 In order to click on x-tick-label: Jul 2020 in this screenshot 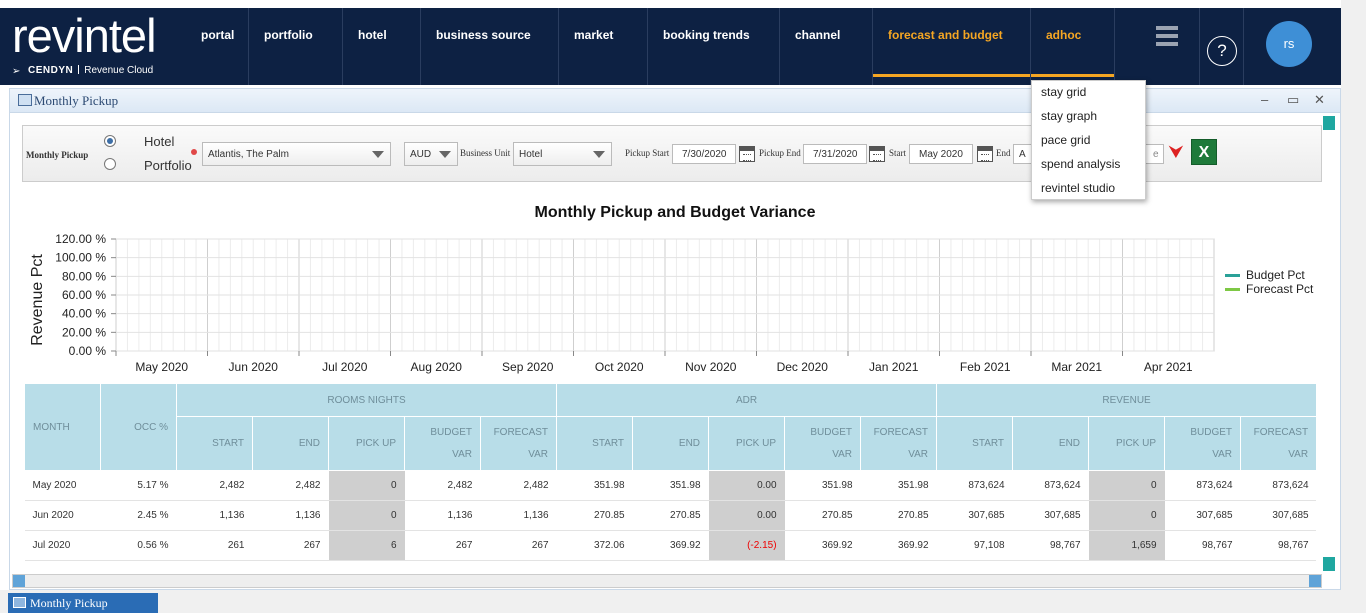, I will do `click(345, 367)`.